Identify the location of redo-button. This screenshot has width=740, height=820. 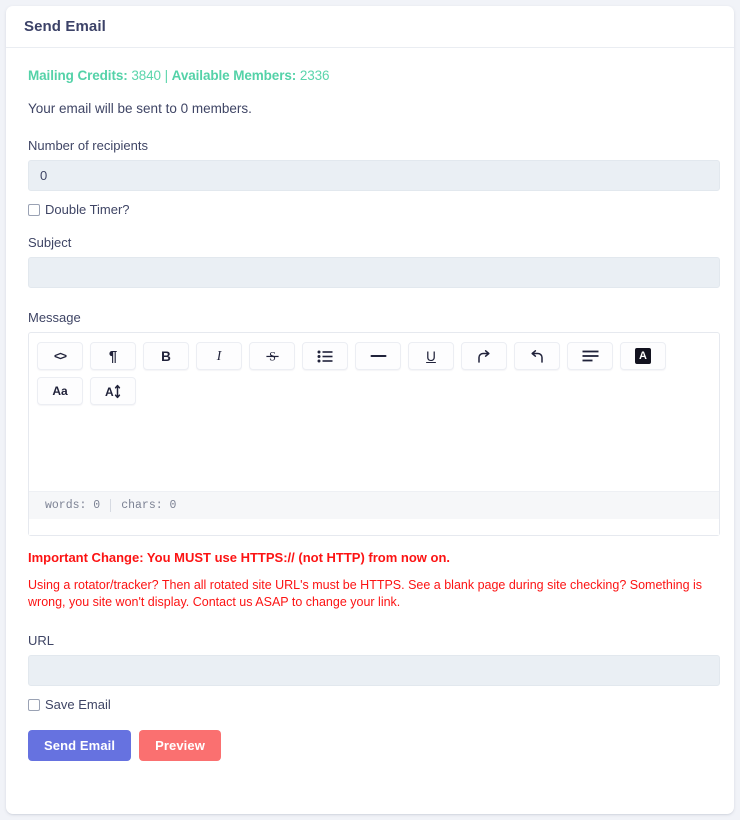
(484, 356).